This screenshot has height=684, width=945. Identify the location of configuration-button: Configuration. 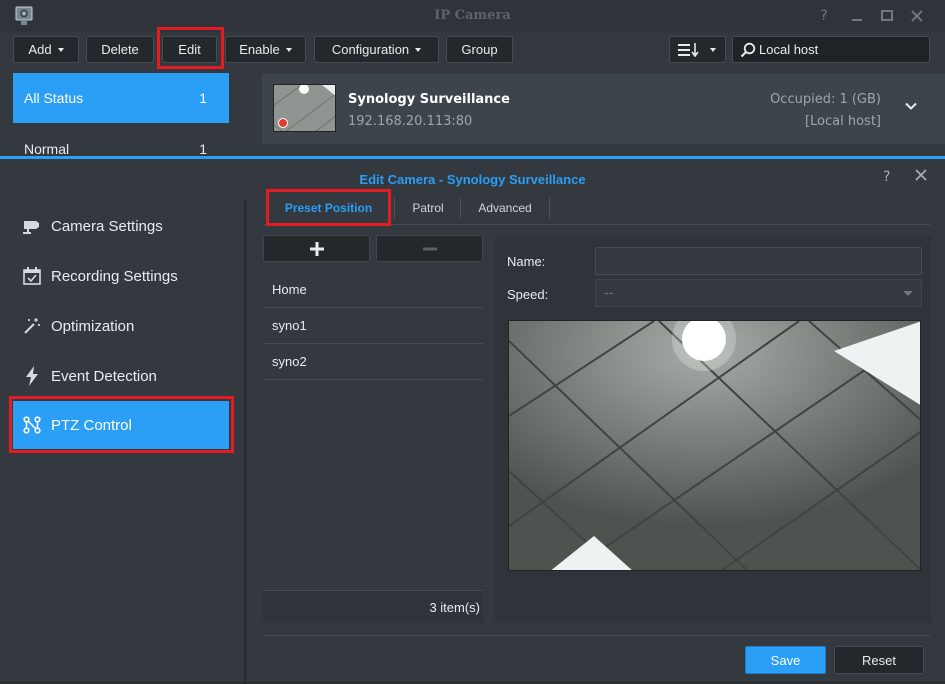
(376, 49).